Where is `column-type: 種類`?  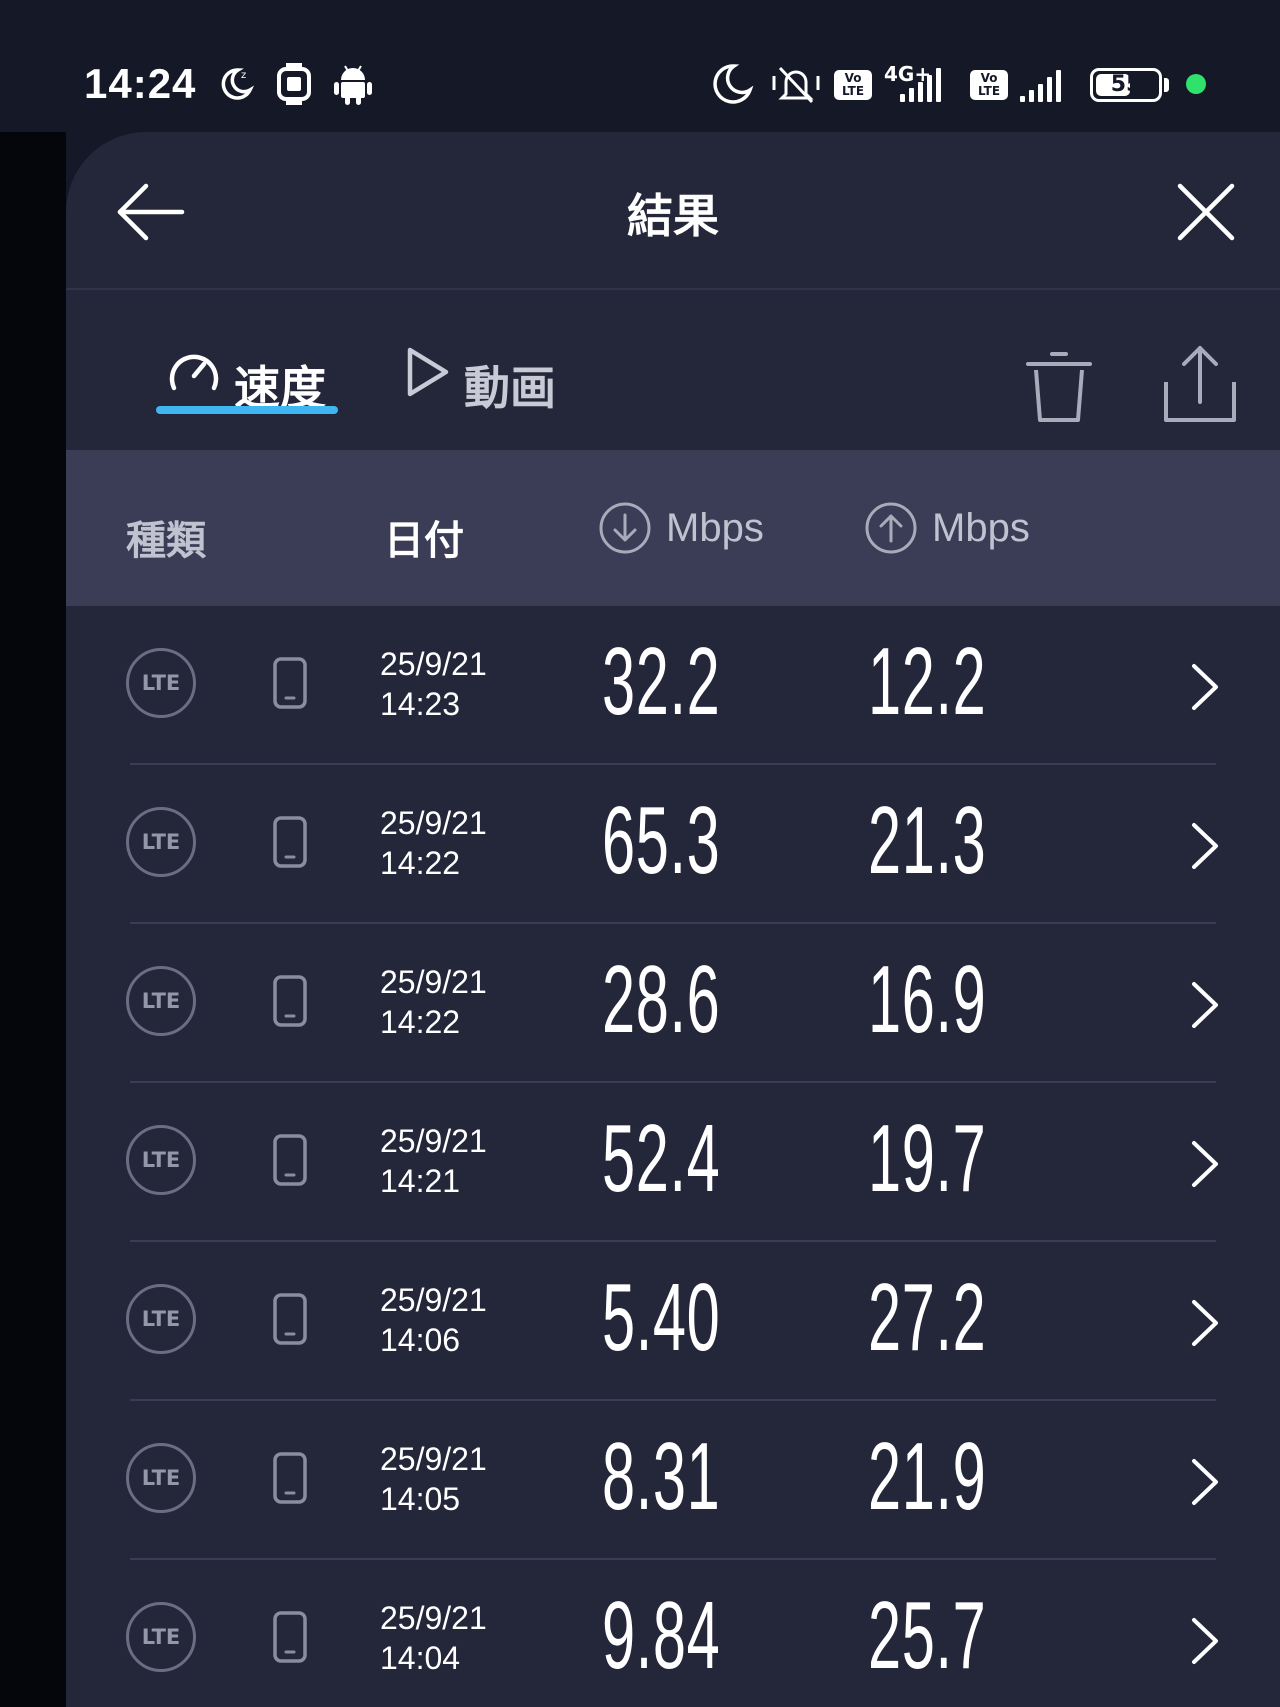
column-type: 種類 is located at coordinates (166, 541).